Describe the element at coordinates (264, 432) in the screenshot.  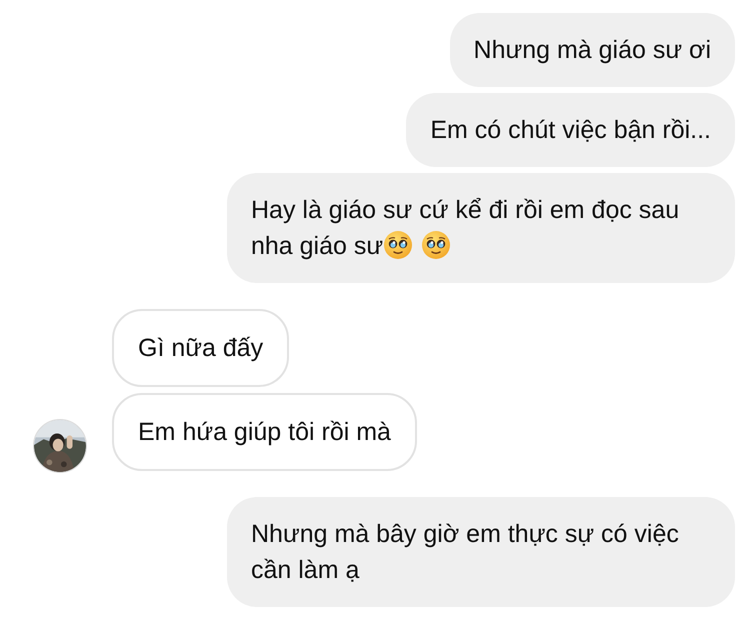
I see `message-text: Em hứa giúp tôi rồi mà` at that location.